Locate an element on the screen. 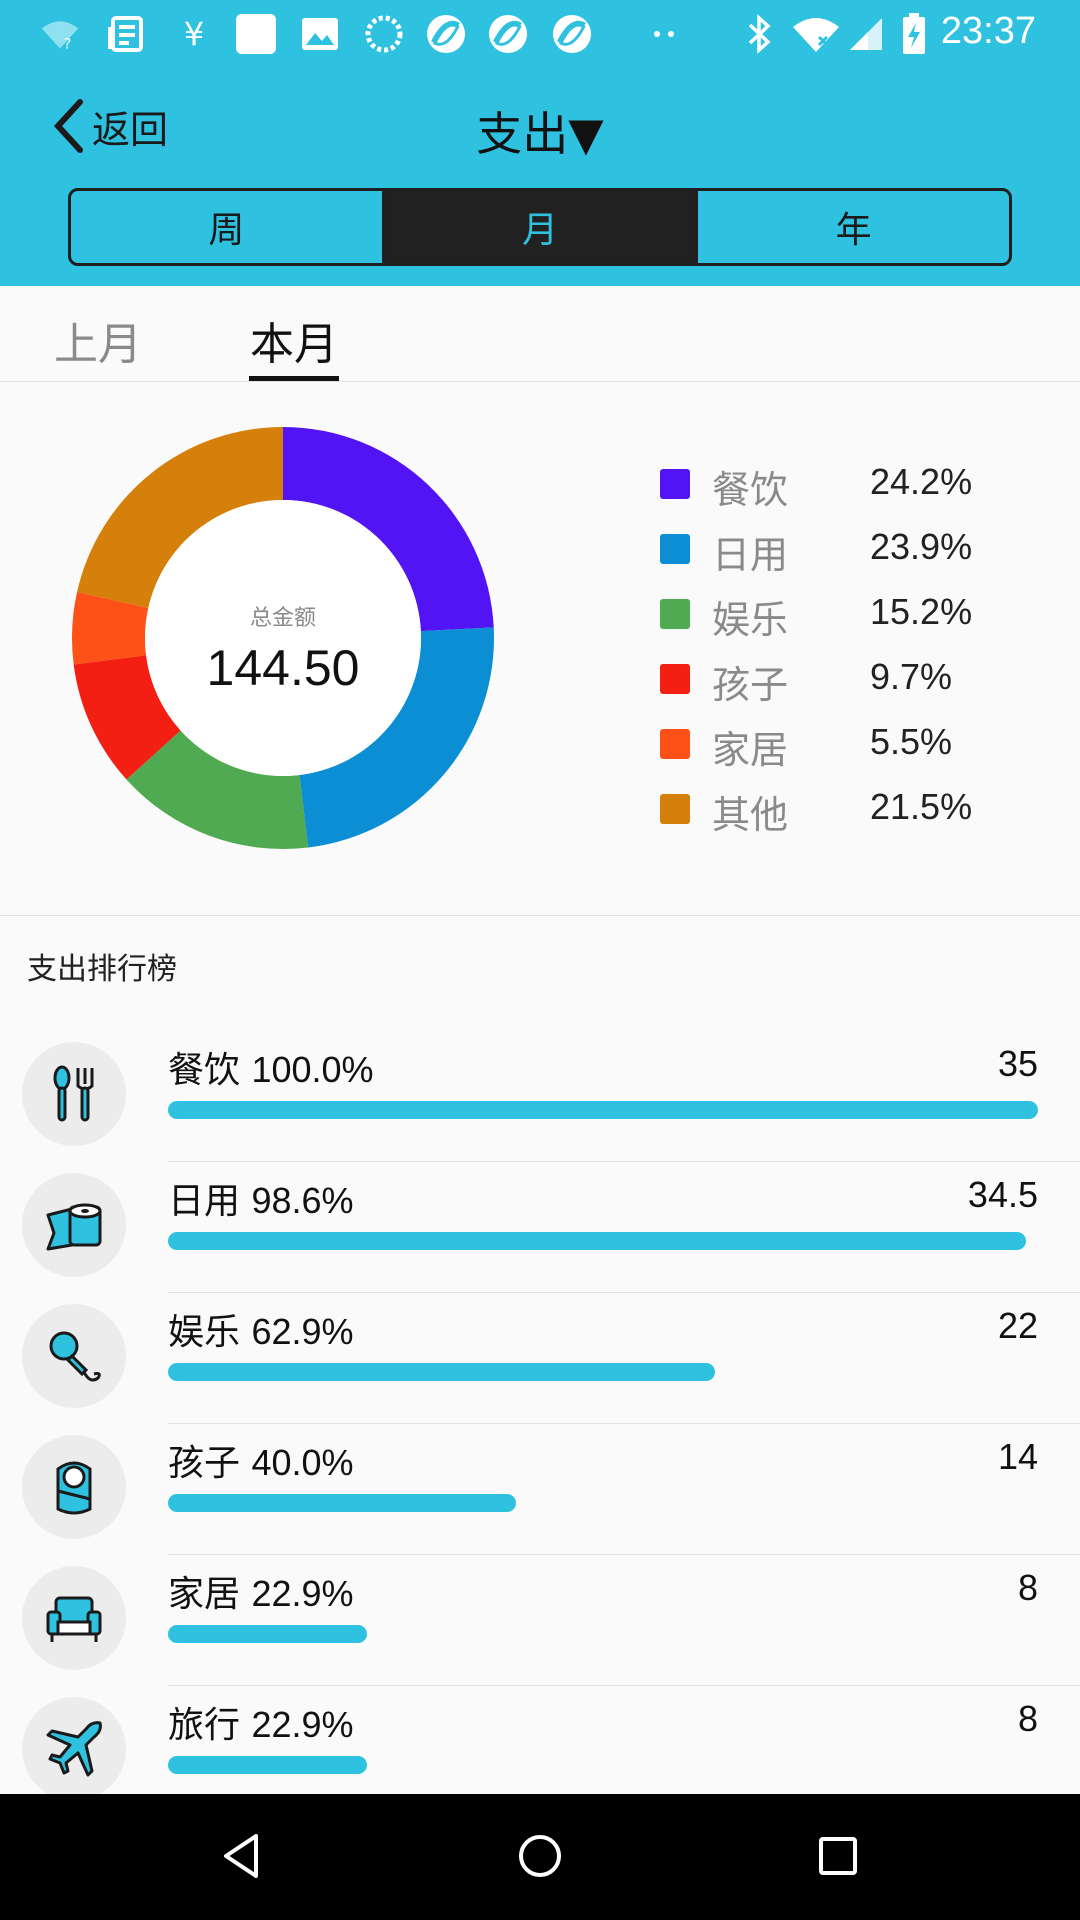  ranking-category: 孩子 is located at coordinates (204, 1463).